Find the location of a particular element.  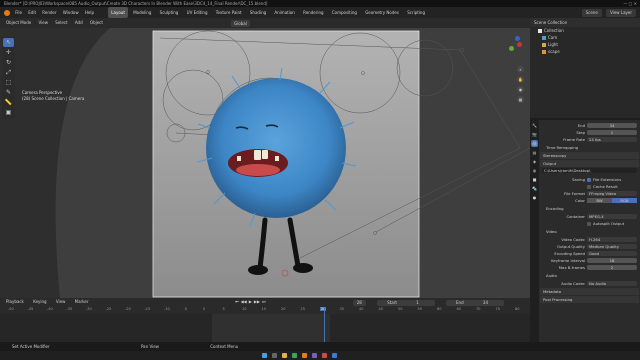

tool-tab-icon: 🔧 is located at coordinates (534, 125).